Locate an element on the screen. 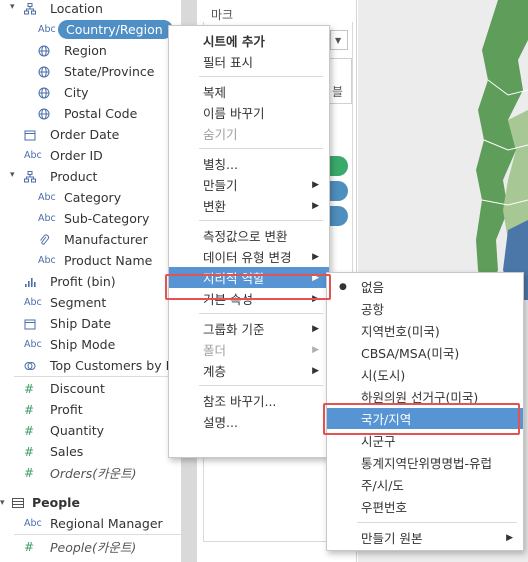 This screenshot has height=562, width=528. field-ship-date: Ship Date is located at coordinates (67, 323).